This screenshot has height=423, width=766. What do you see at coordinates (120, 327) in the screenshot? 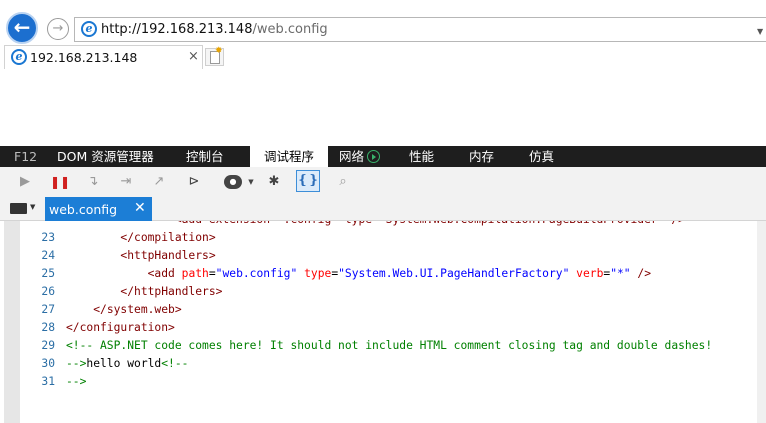
I see `code-text: </configuration>` at bounding box center [120, 327].